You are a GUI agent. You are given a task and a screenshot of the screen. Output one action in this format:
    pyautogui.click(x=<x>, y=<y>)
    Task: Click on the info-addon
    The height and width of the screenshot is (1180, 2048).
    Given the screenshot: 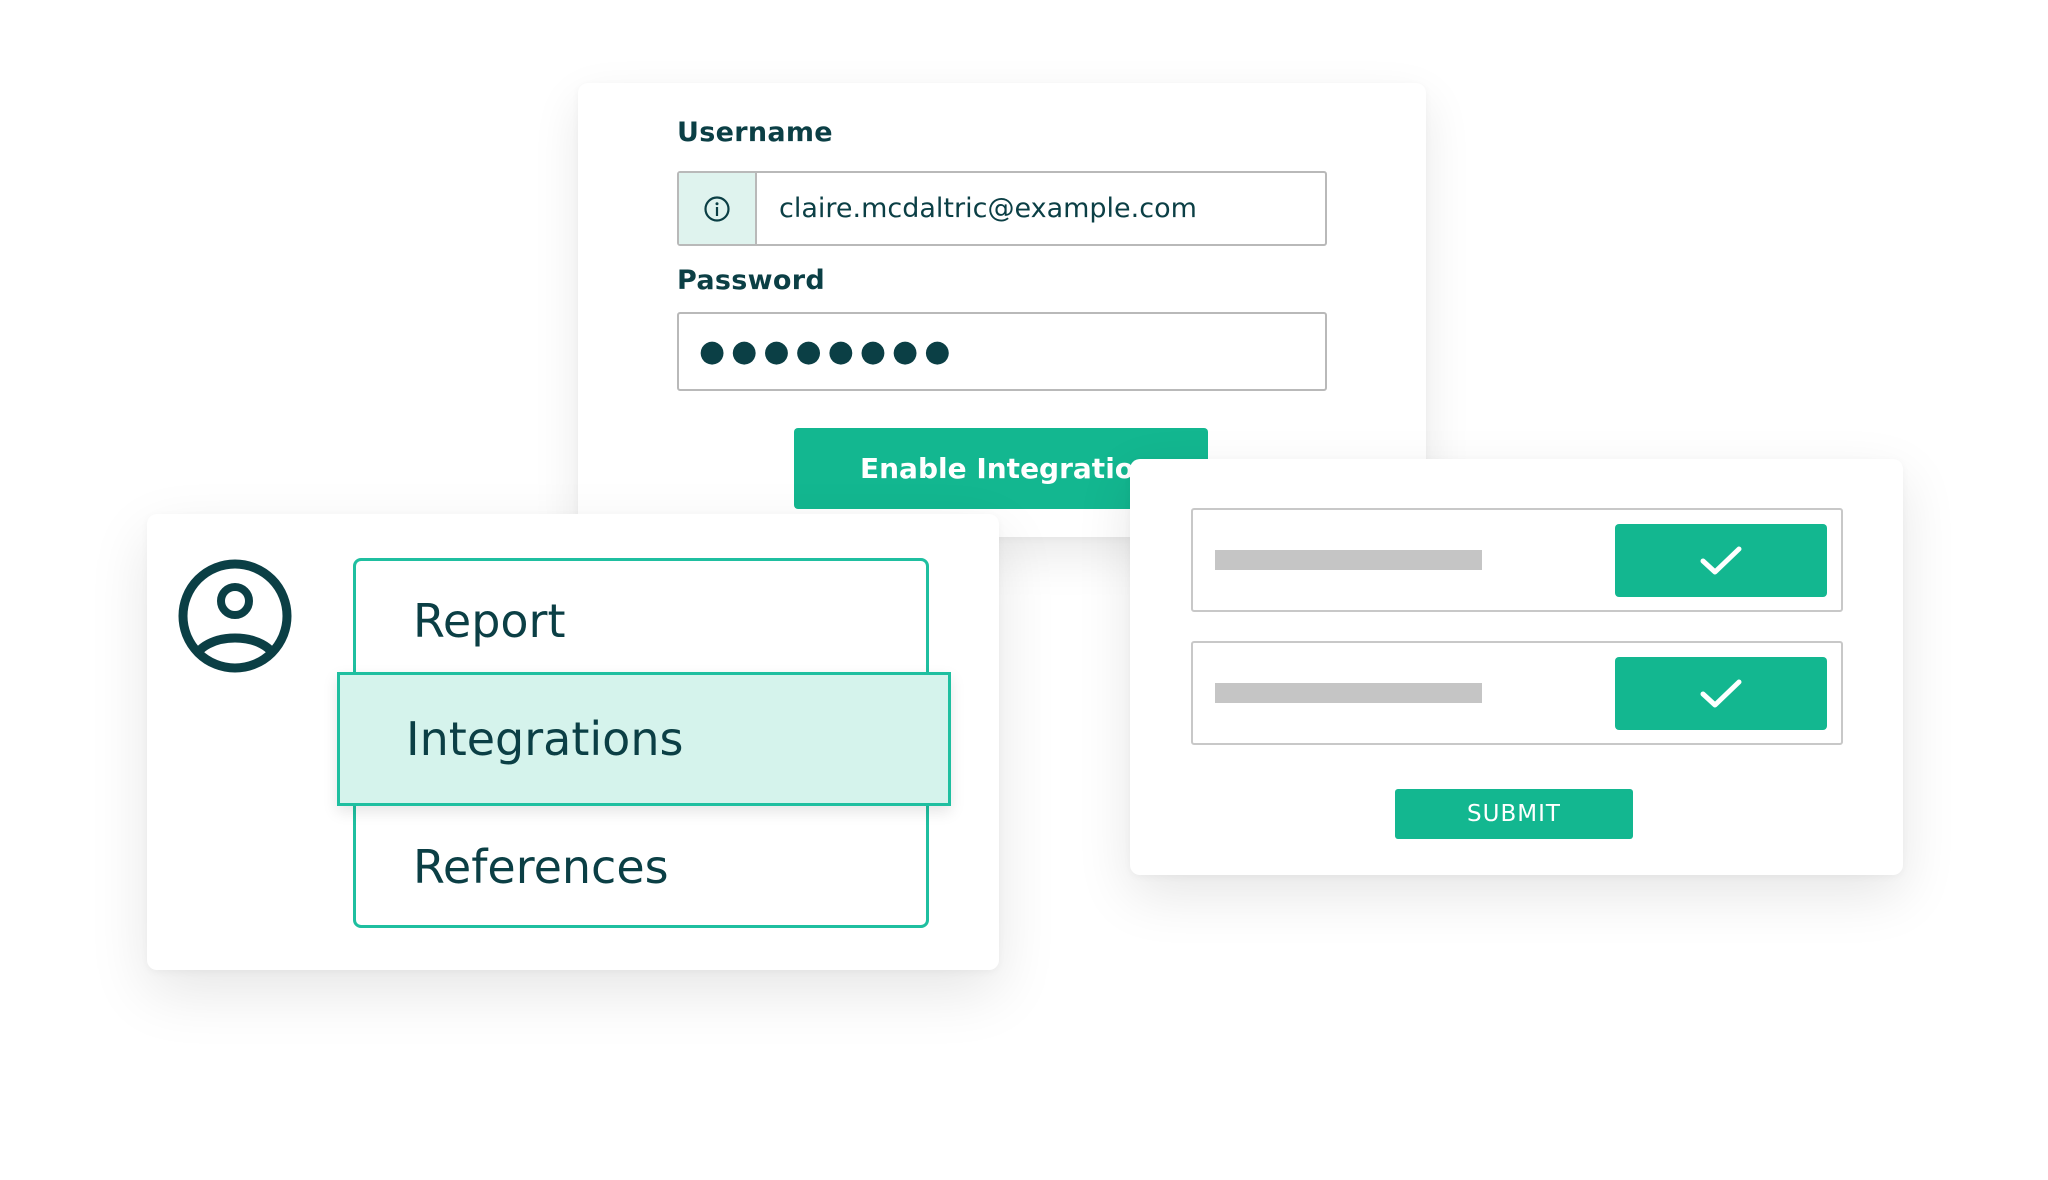 What is the action you would take?
    pyautogui.click(x=718, y=208)
    